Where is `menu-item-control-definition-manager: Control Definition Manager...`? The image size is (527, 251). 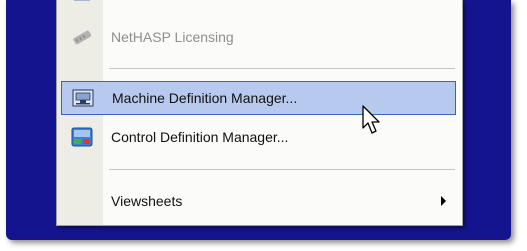 menu-item-control-definition-manager: Control Definition Manager... is located at coordinates (258, 137).